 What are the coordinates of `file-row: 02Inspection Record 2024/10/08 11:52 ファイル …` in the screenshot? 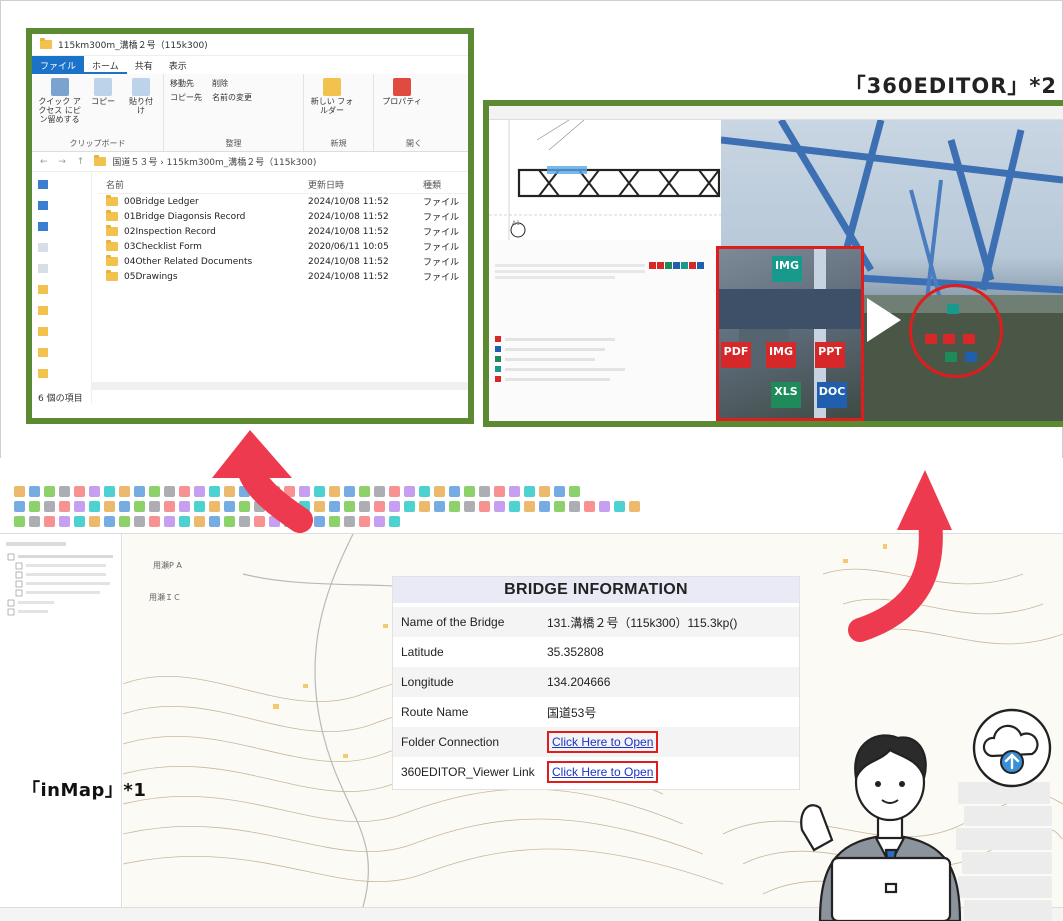 It's located at (283, 231).